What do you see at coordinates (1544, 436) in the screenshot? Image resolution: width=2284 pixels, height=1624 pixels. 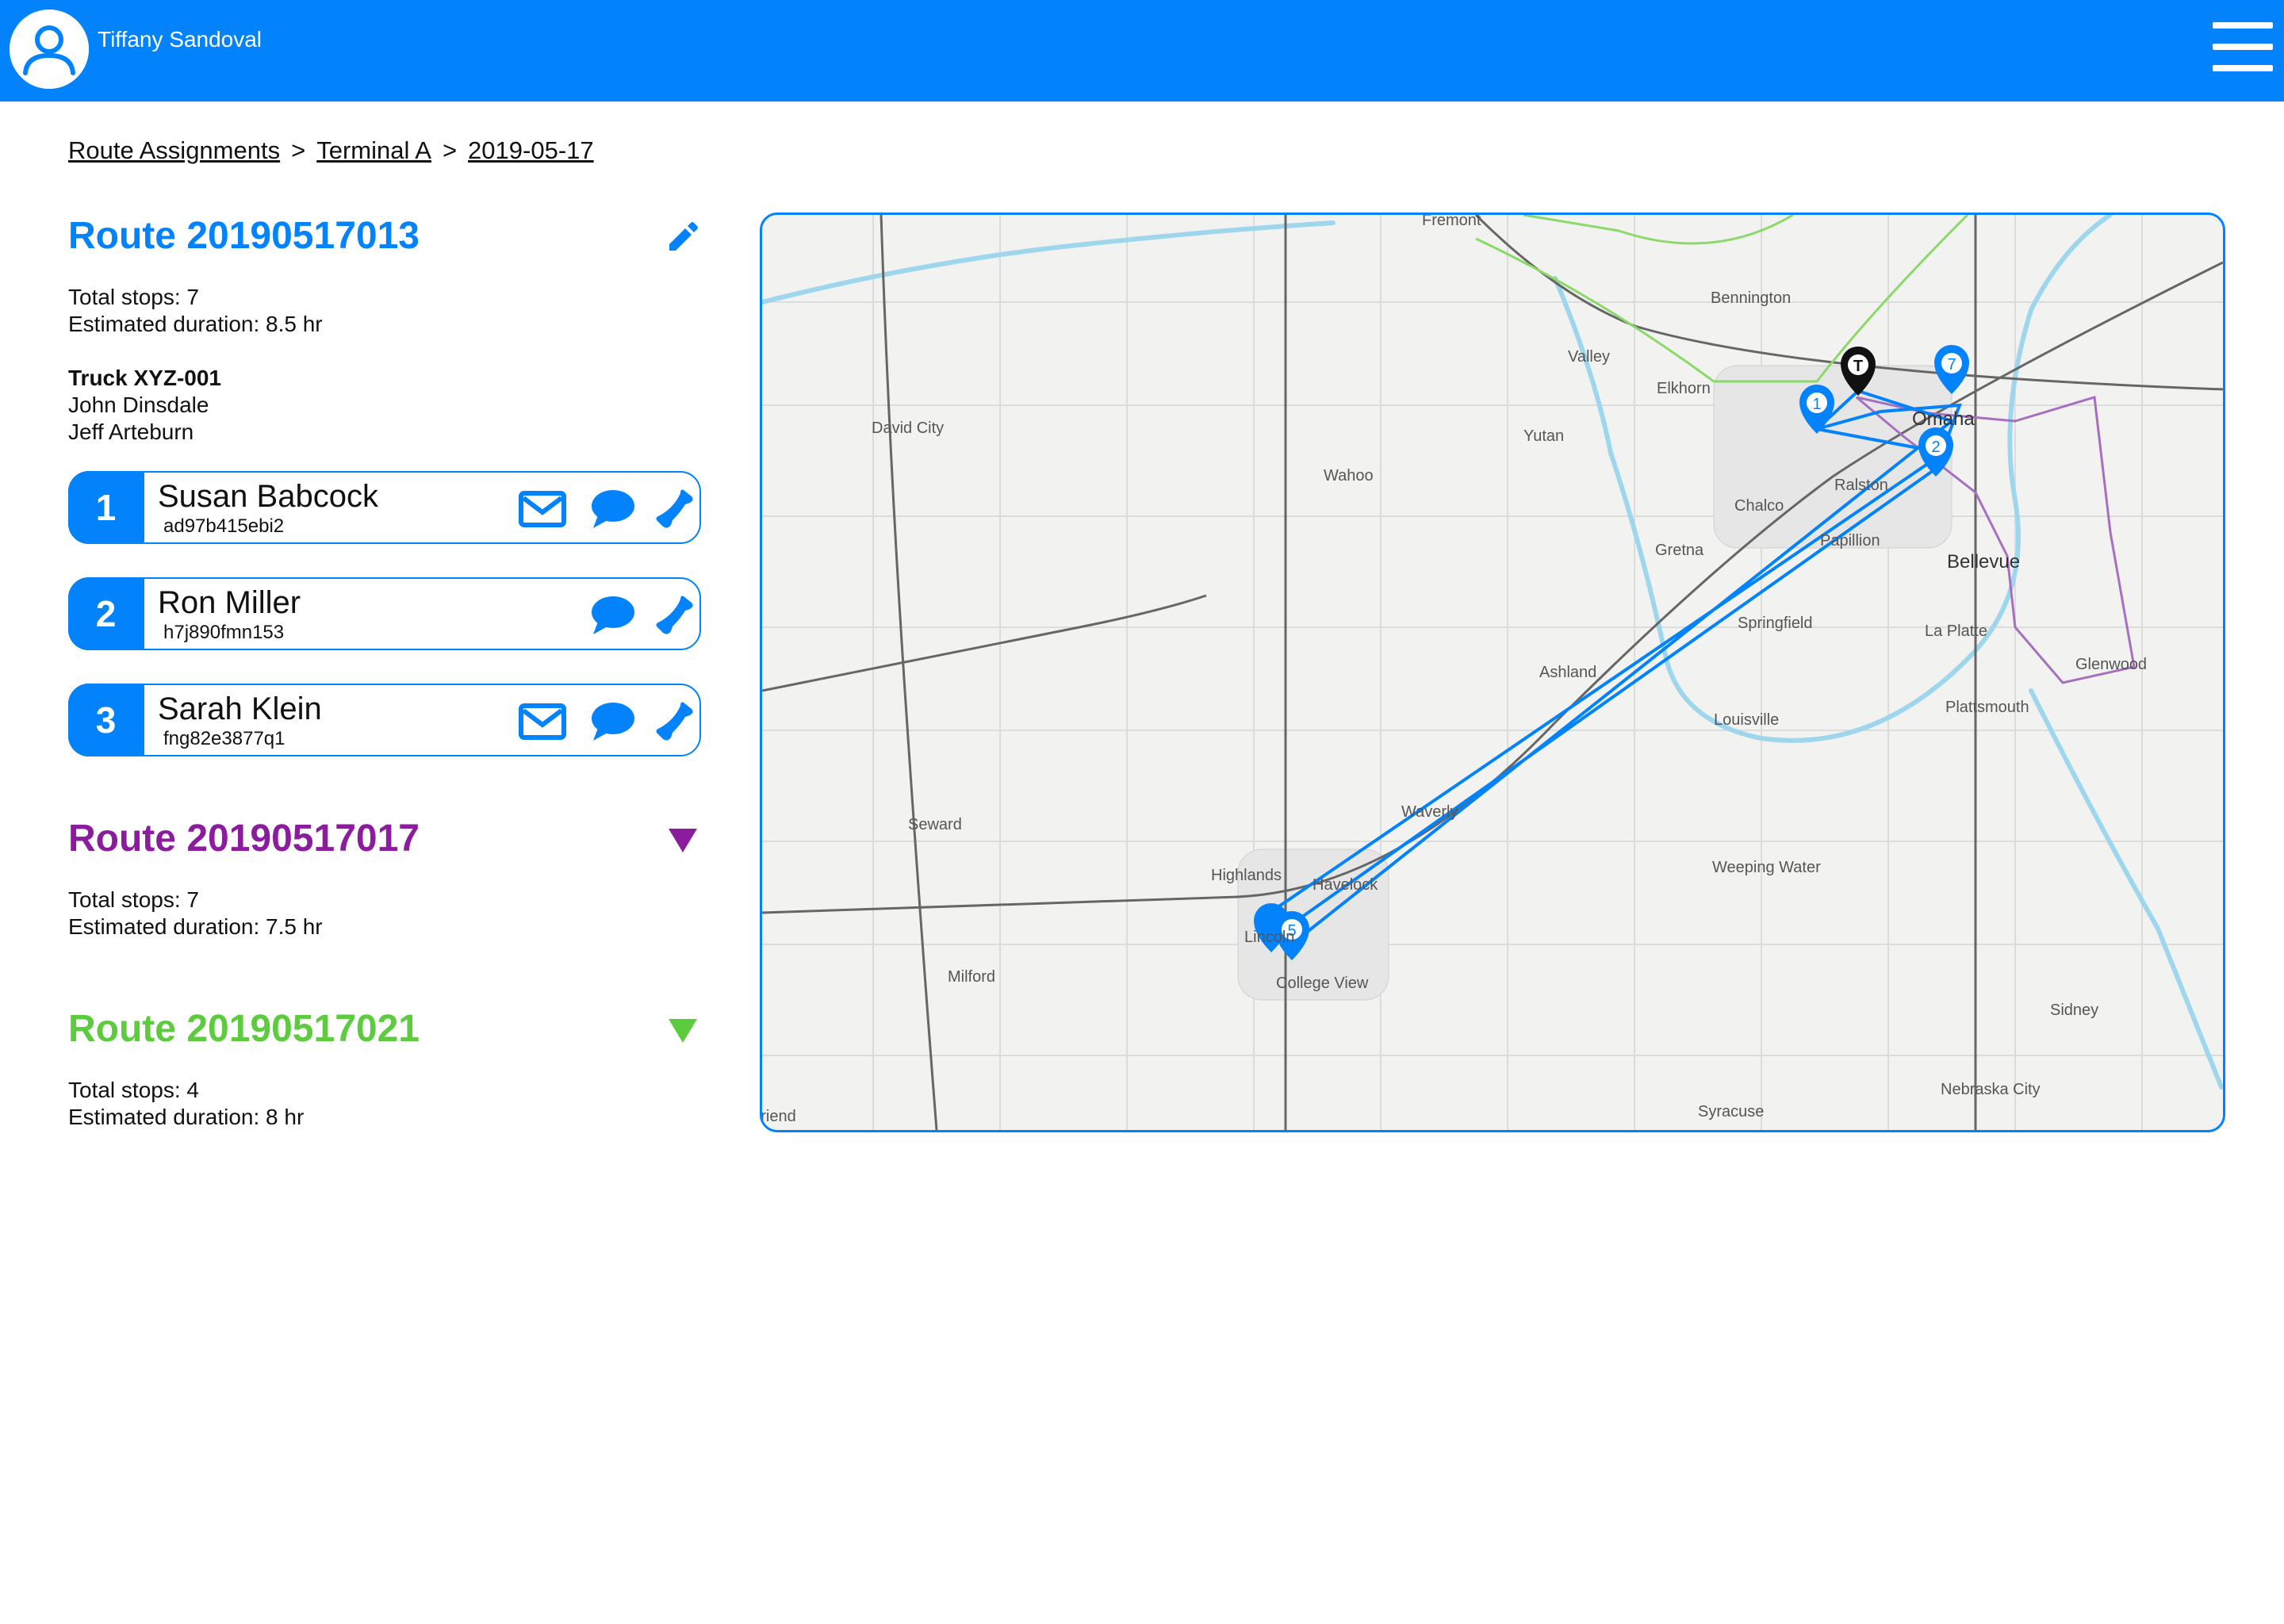 I see `map-label: Yutan` at bounding box center [1544, 436].